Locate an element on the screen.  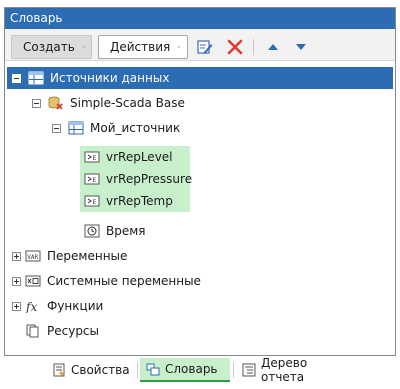
properties-icon is located at coordinates (59, 370).